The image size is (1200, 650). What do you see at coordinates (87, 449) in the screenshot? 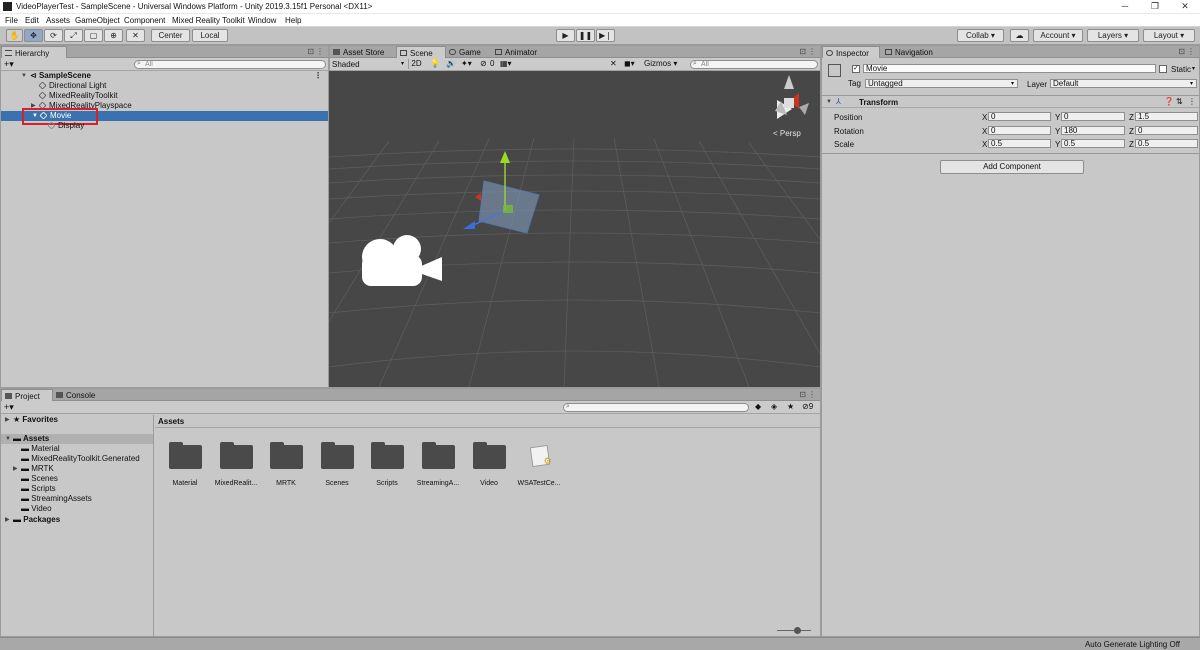
I see `tree-folder-item: ▬ Material` at bounding box center [87, 449].